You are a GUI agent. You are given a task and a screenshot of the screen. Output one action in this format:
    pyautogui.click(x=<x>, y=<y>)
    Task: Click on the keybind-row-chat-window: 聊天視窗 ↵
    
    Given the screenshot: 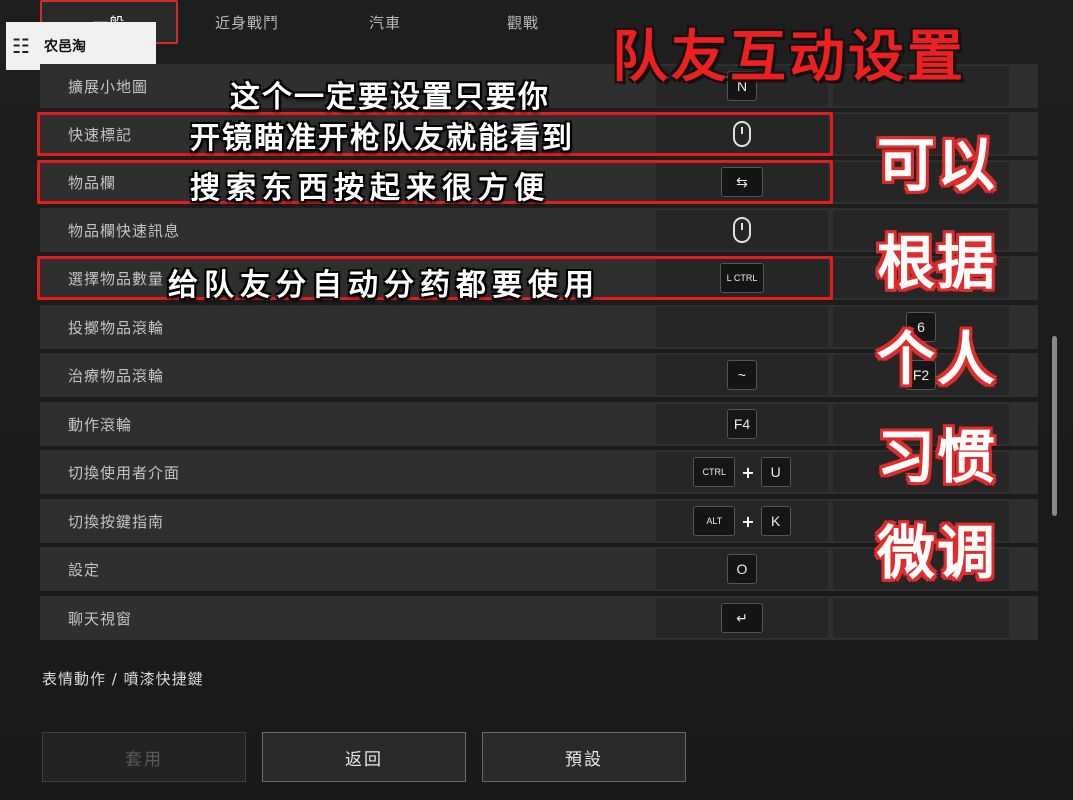 What is the action you would take?
    pyautogui.click(x=539, y=618)
    